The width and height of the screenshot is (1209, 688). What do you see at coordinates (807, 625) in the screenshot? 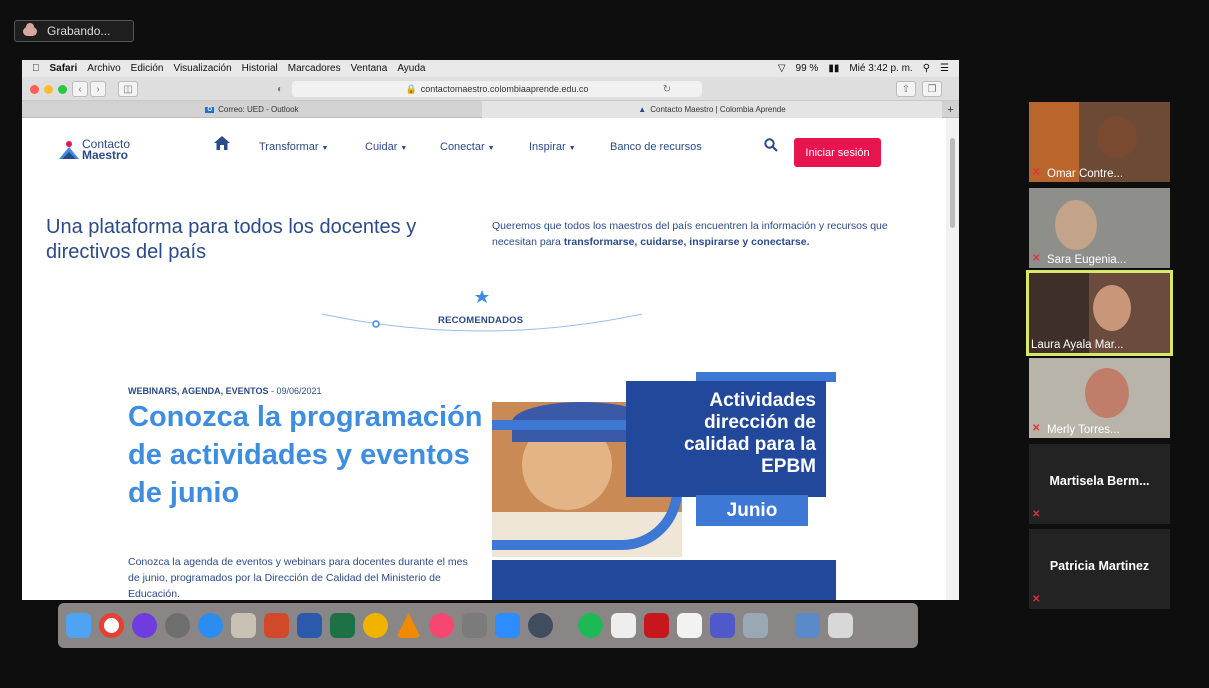
I see `downloads-folder-icon` at bounding box center [807, 625].